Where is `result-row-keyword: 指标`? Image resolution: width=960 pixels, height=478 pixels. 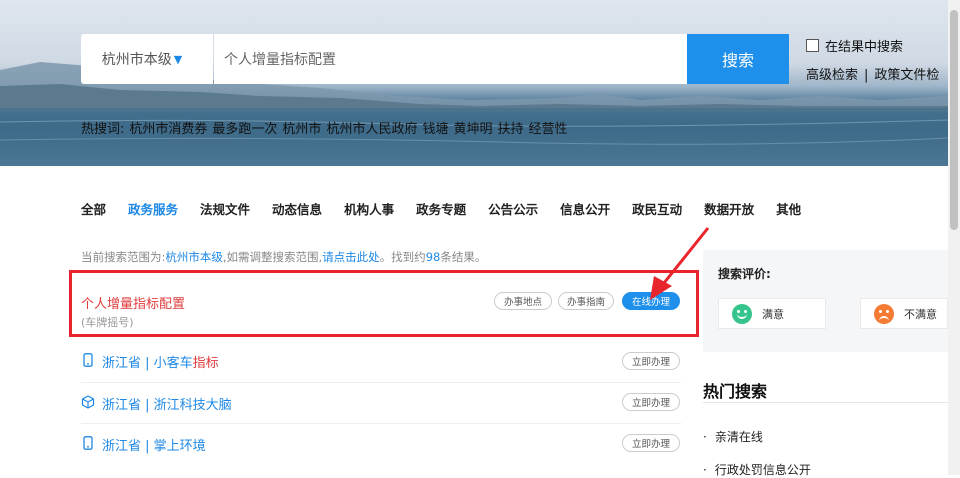 result-row-keyword: 指标 is located at coordinates (205, 363).